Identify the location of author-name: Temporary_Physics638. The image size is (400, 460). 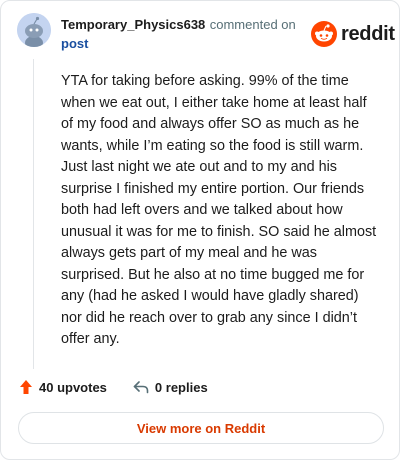
(133, 24).